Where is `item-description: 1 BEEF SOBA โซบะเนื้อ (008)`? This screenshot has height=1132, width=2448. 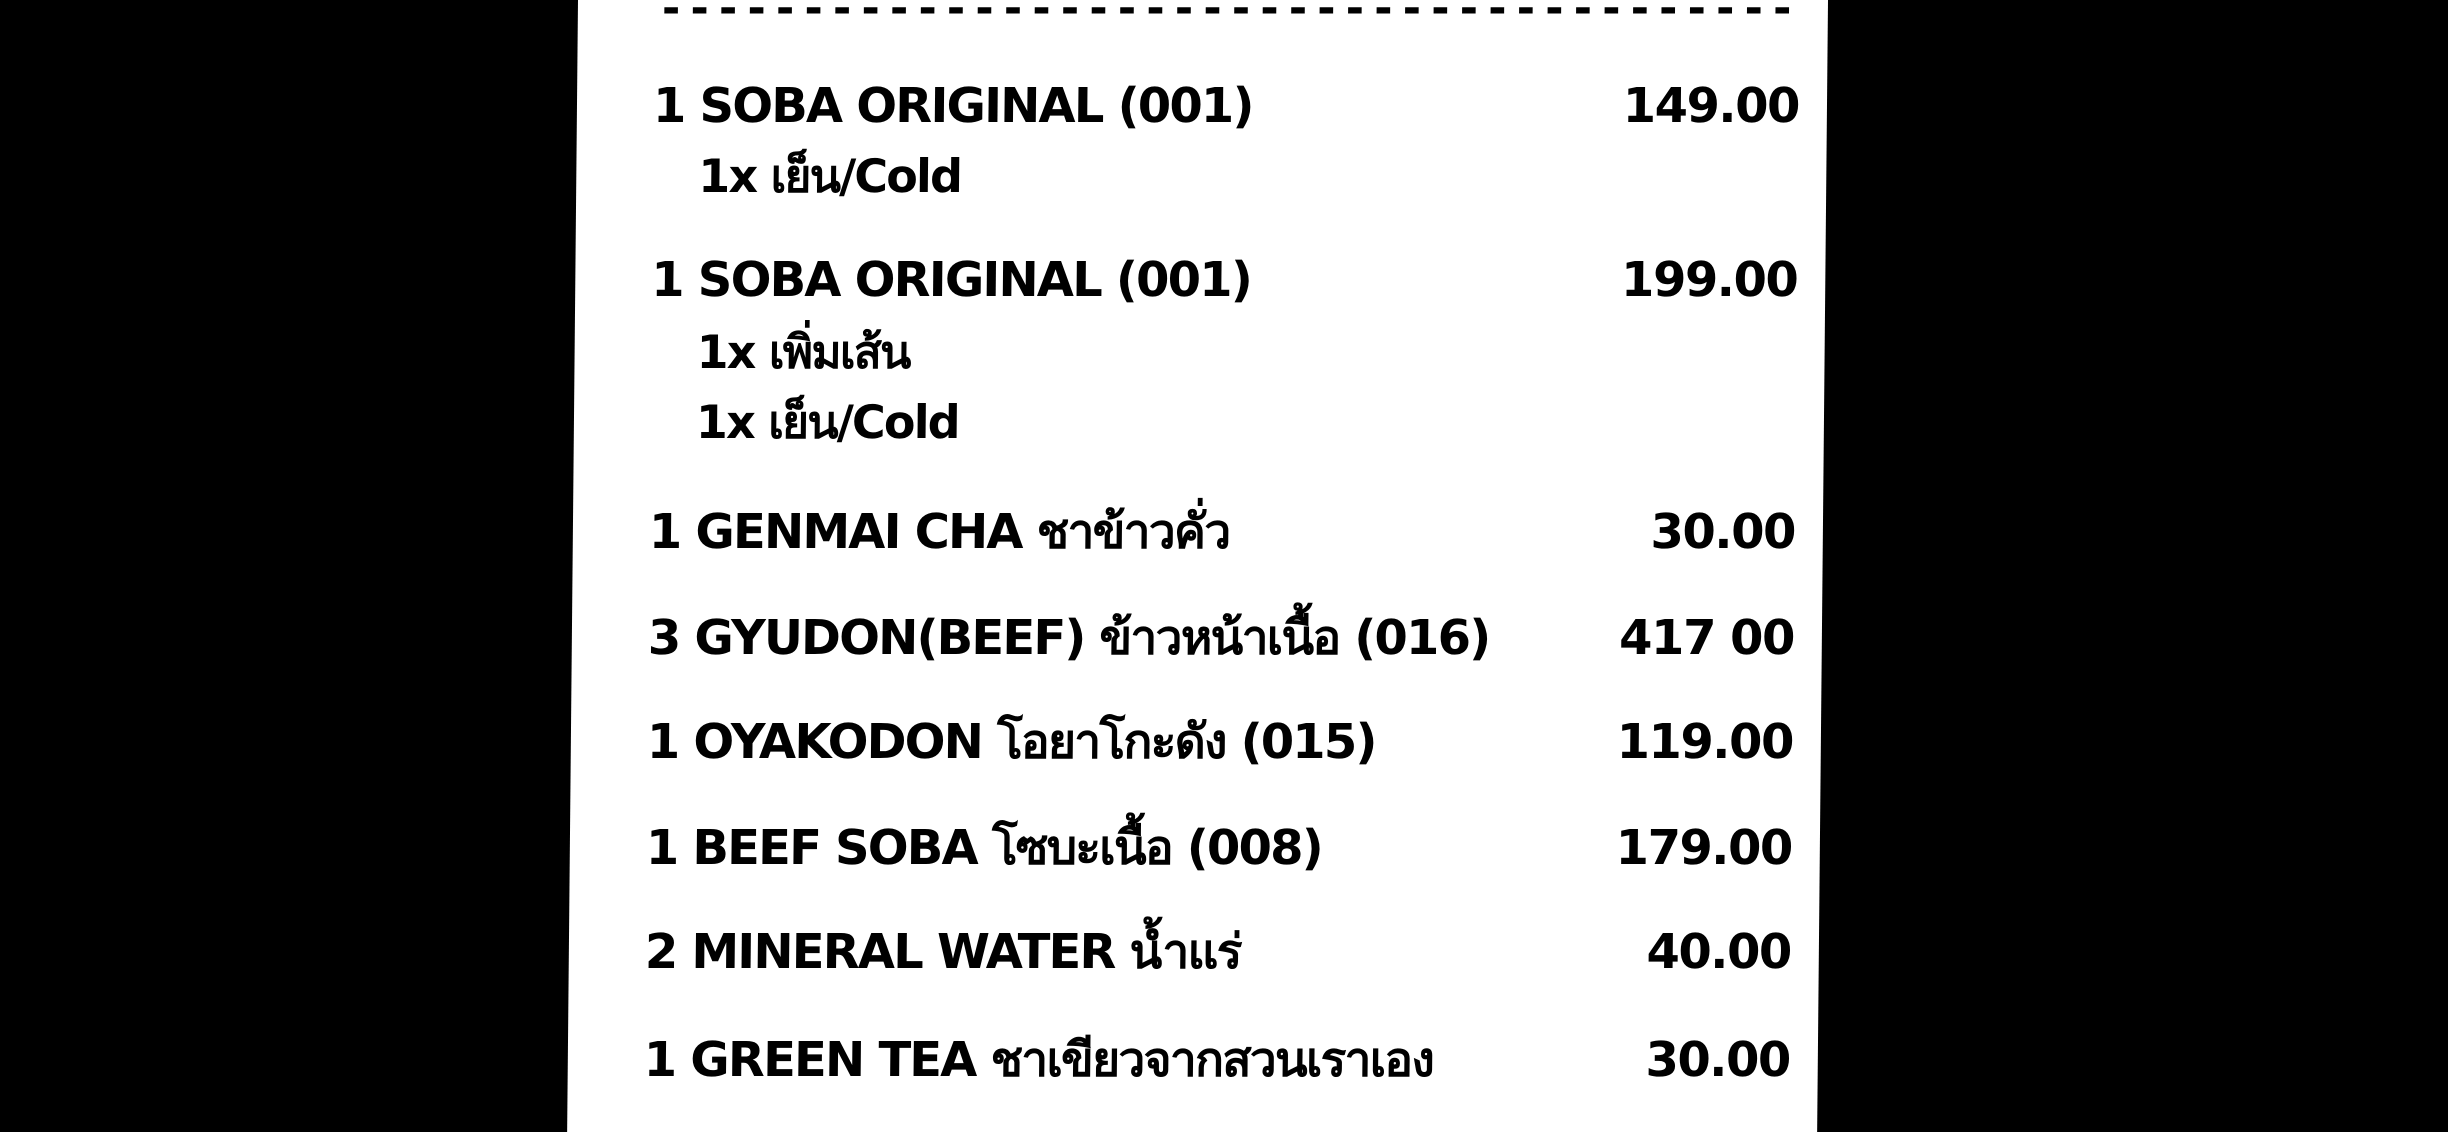
item-description: 1 BEEF SOBA โซบะเนื้อ (008) is located at coordinates (984, 848).